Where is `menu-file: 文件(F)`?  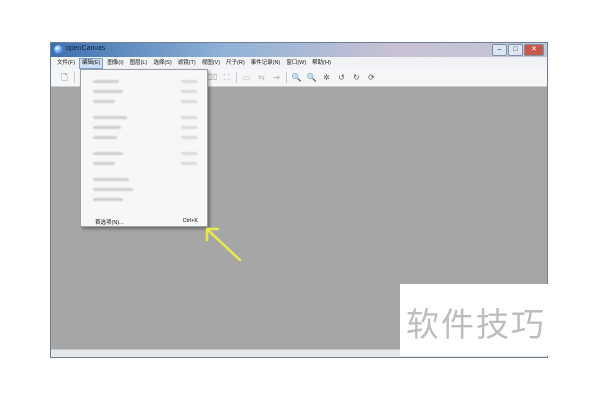
menu-file: 文件(F) is located at coordinates (66, 63).